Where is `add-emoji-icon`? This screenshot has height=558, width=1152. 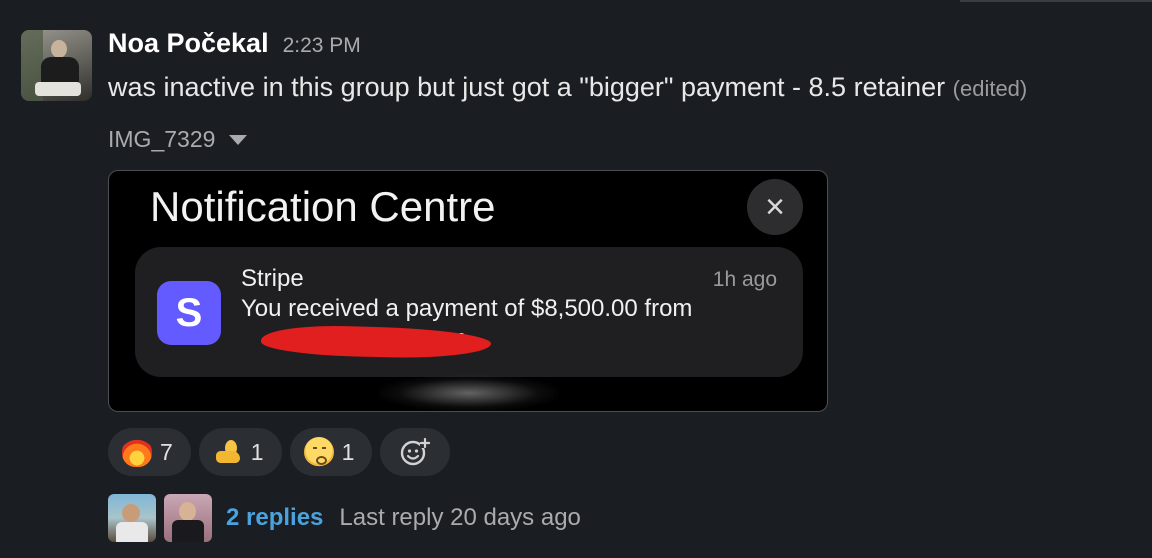 add-emoji-icon is located at coordinates (415, 452).